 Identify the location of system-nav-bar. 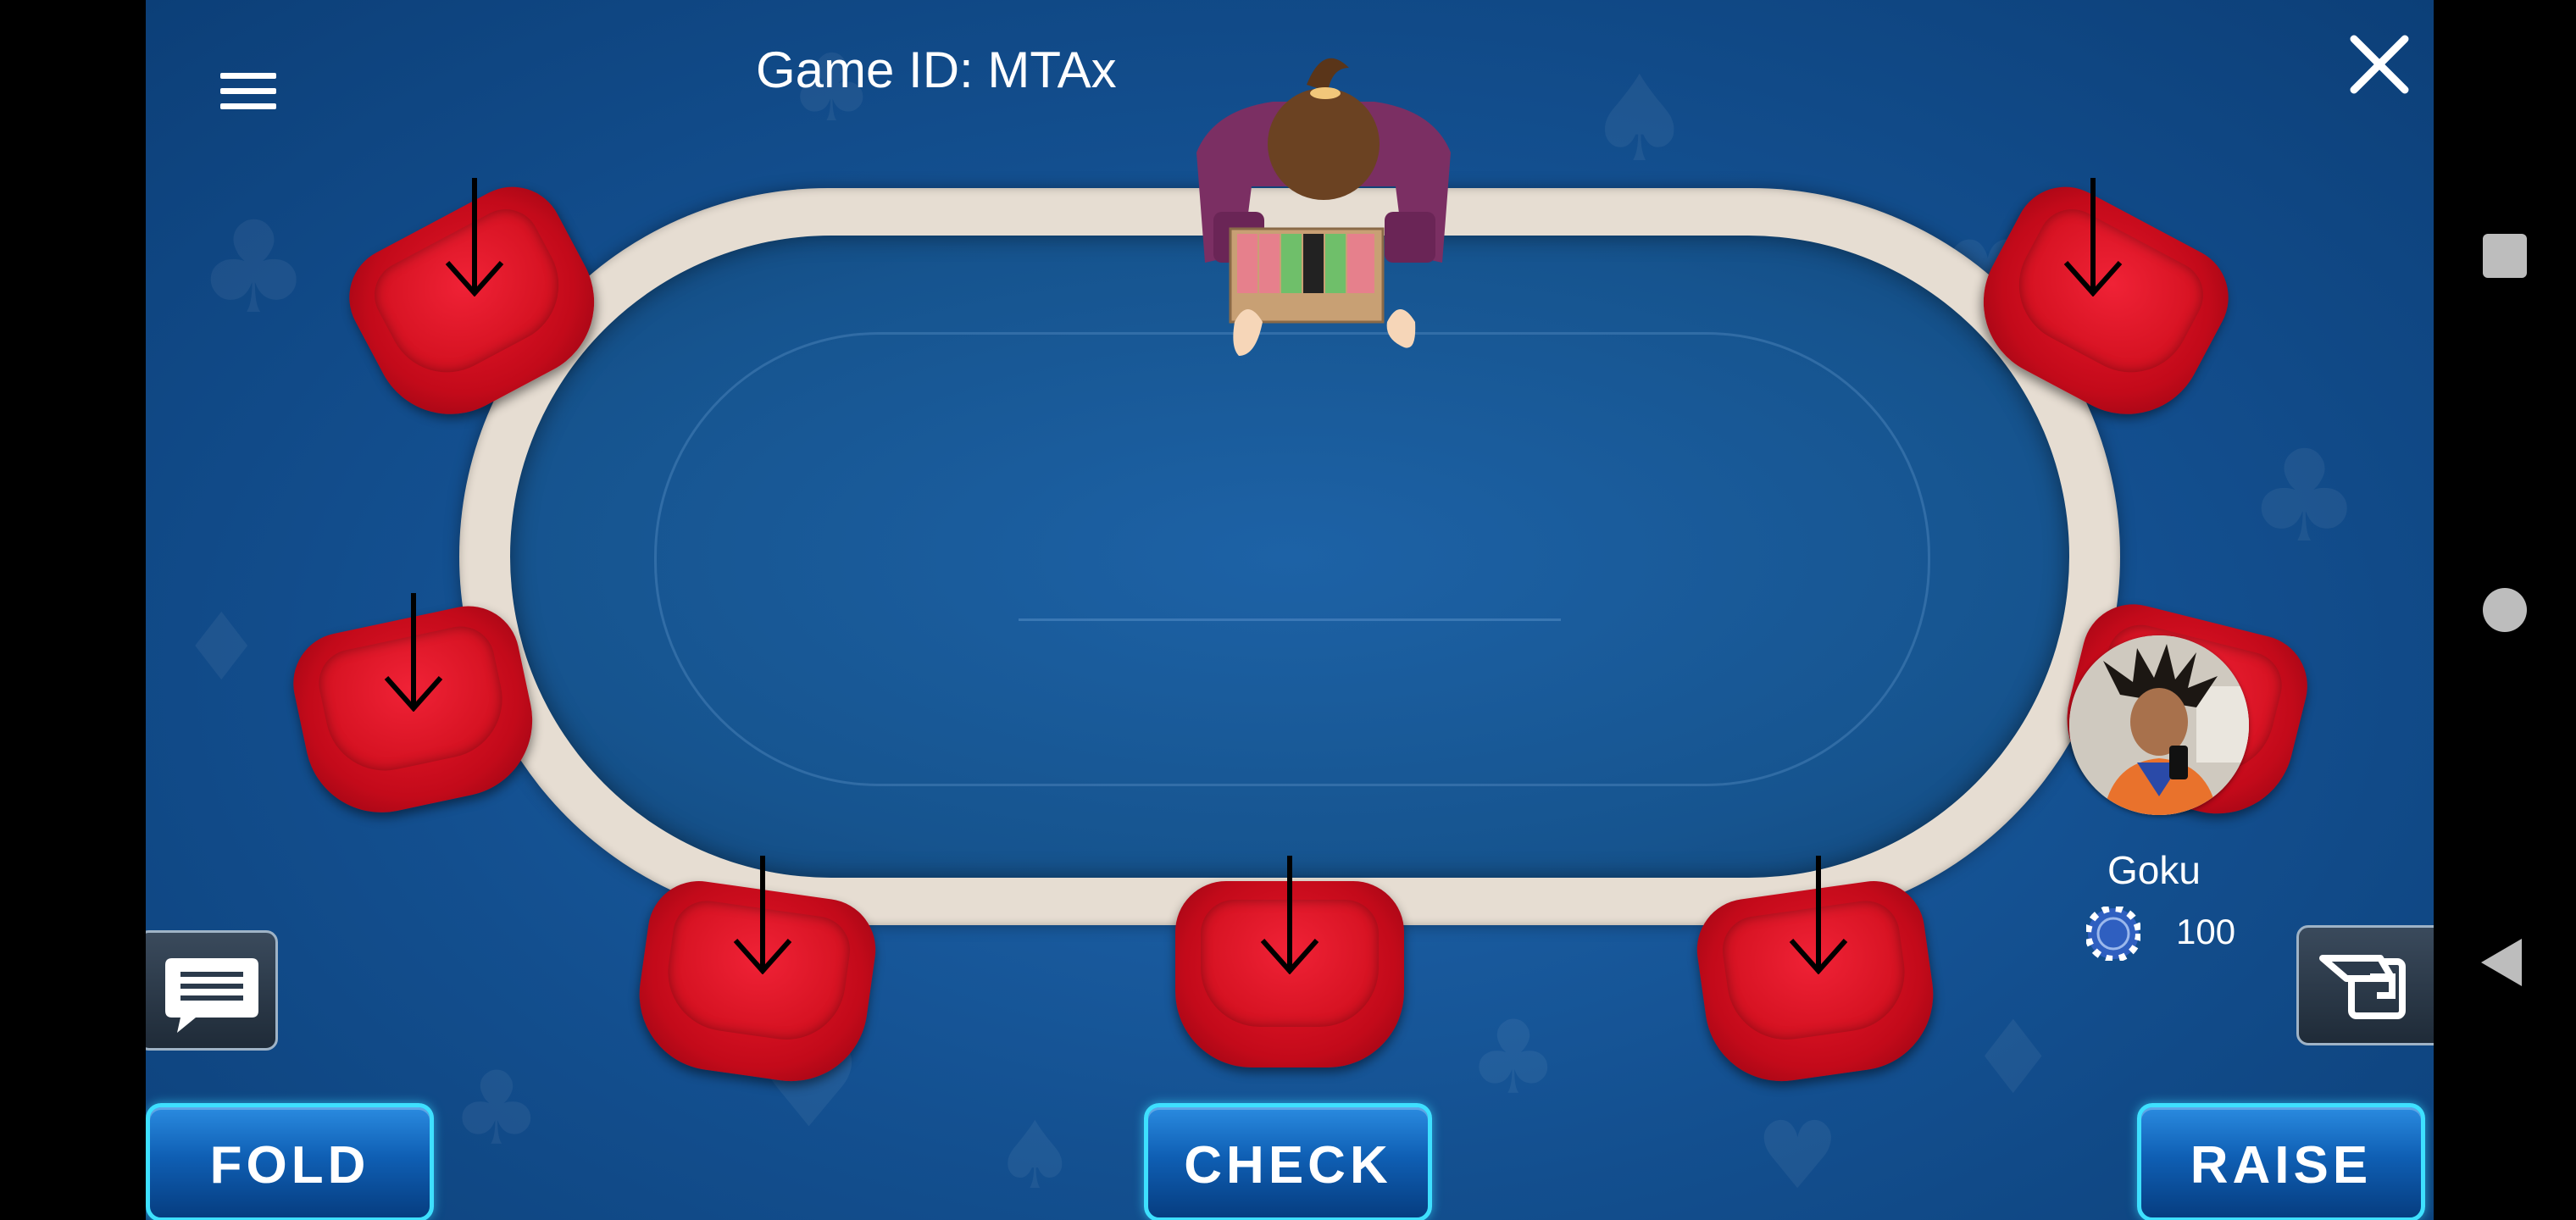
(2505, 610).